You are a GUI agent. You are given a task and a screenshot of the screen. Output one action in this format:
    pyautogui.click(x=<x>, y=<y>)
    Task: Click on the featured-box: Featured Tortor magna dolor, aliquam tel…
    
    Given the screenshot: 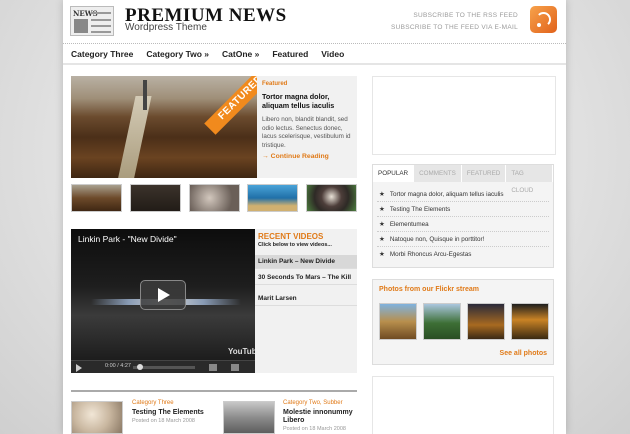 What is the action you would take?
    pyautogui.click(x=307, y=127)
    